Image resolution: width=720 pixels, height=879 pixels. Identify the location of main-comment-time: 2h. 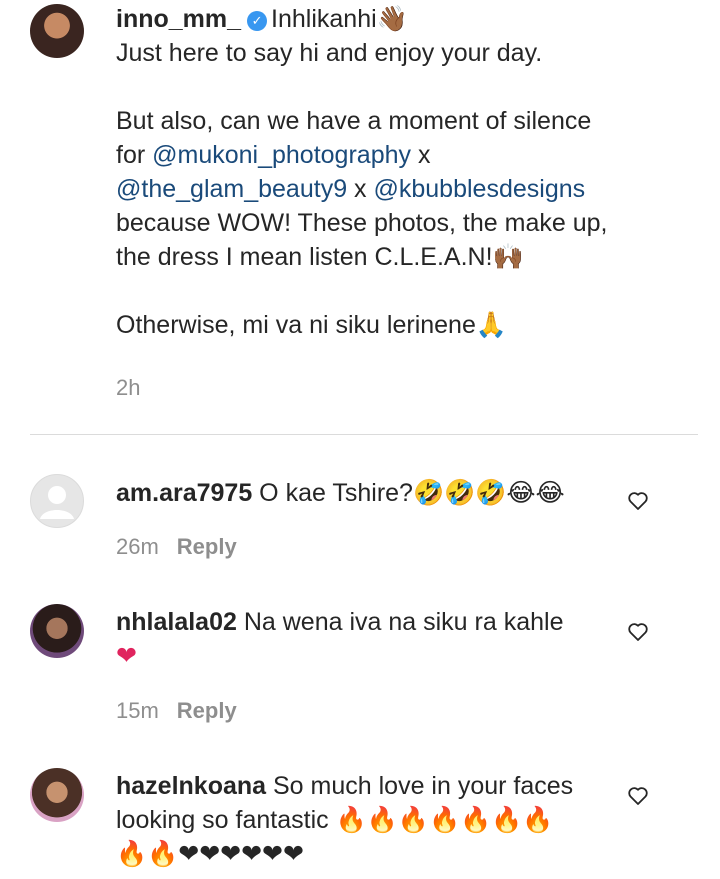
(128, 387).